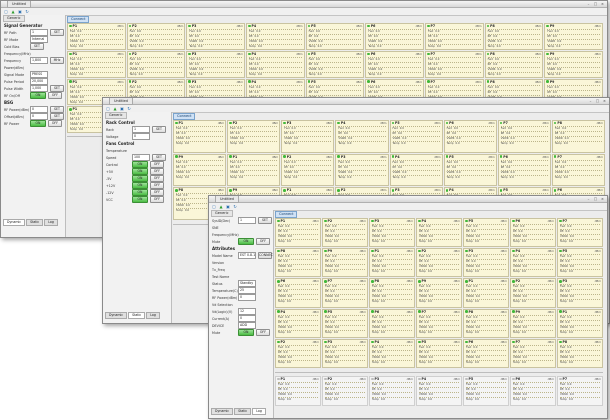  I want to click on close-icon: ×, so click(602, 199).